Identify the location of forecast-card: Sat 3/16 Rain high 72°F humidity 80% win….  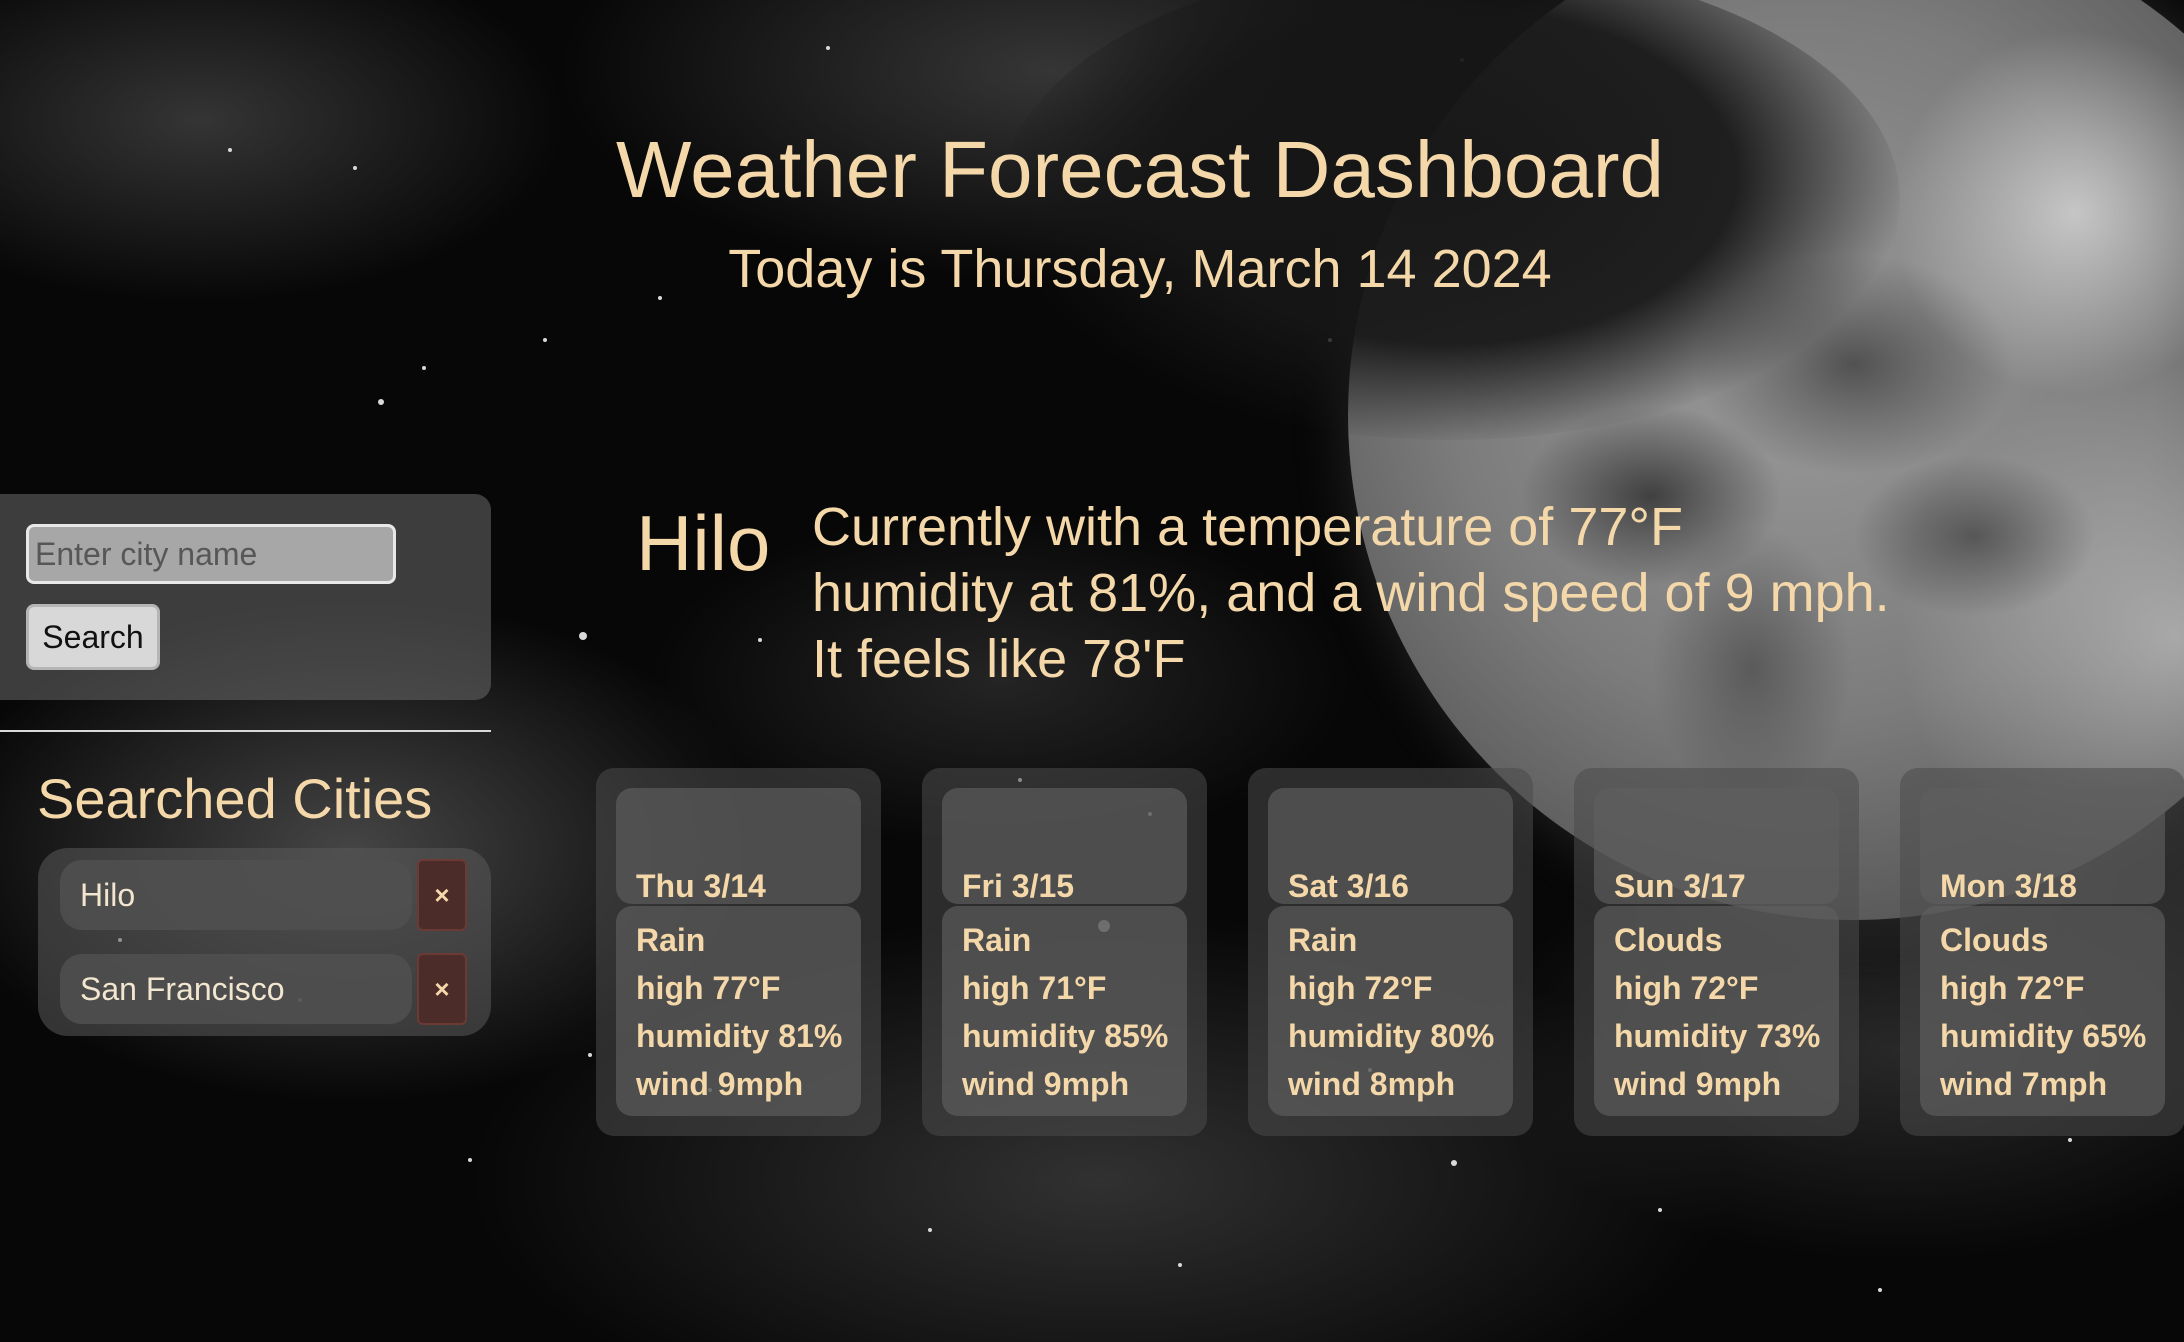
(1390, 952).